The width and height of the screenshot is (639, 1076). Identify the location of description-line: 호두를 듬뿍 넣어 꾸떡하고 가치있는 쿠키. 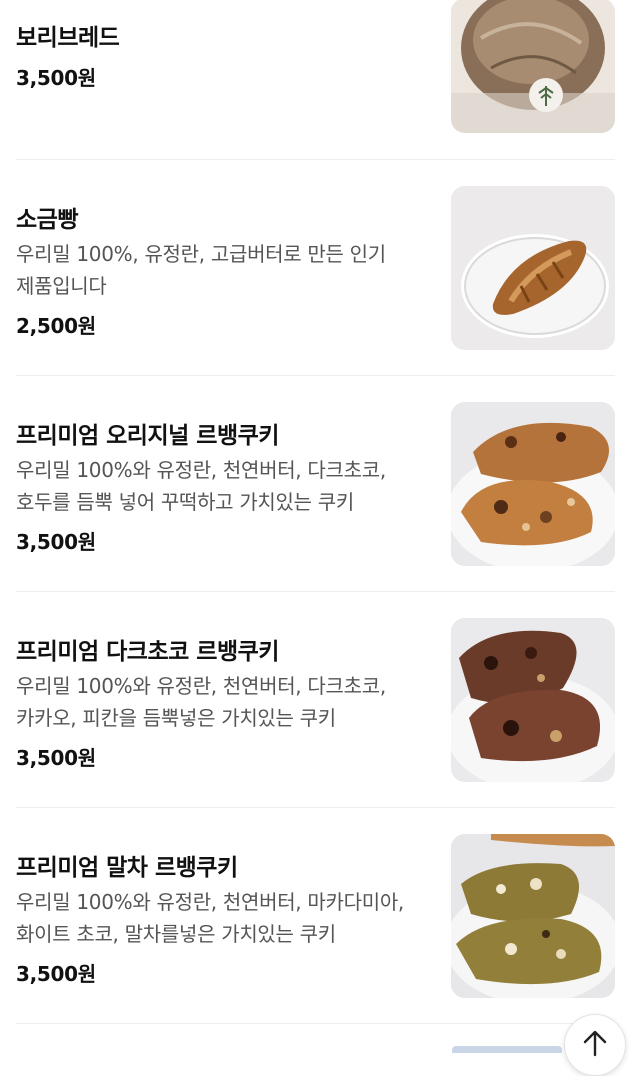
(185, 502).